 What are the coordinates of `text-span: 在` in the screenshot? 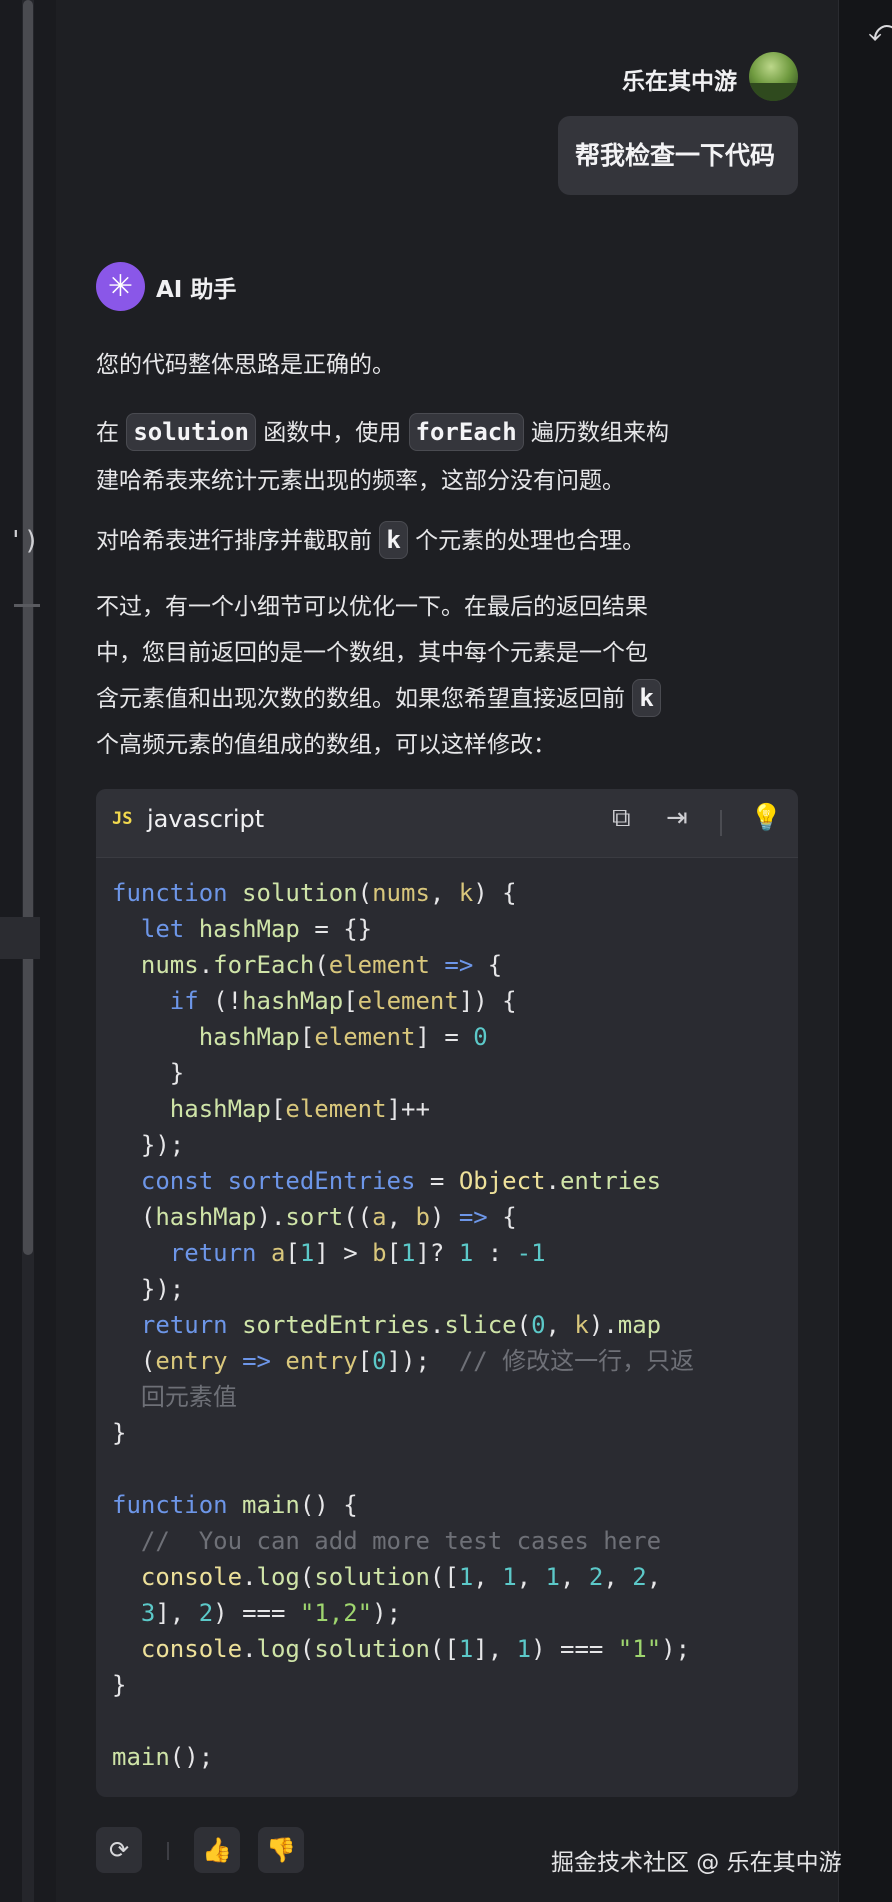 It's located at (107, 433).